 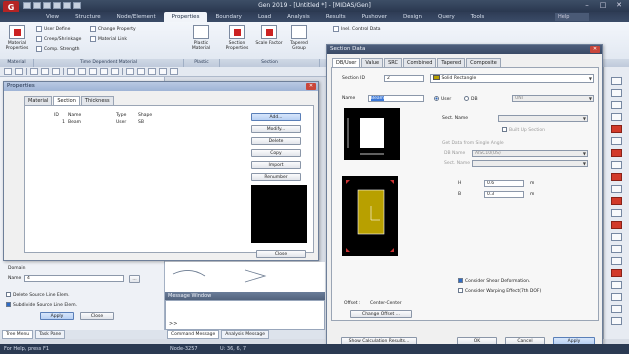 I want to click on maximize-icon: □, so click(x=603, y=5).